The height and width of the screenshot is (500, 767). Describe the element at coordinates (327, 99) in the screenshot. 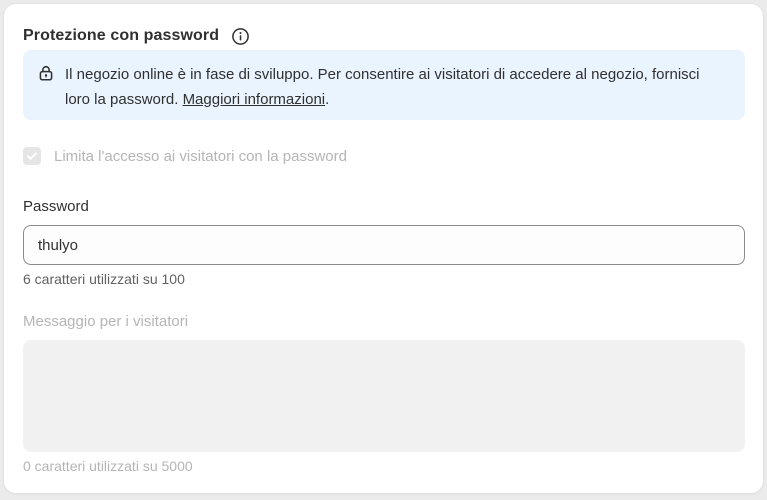

I see `banner-trailing: .` at that location.